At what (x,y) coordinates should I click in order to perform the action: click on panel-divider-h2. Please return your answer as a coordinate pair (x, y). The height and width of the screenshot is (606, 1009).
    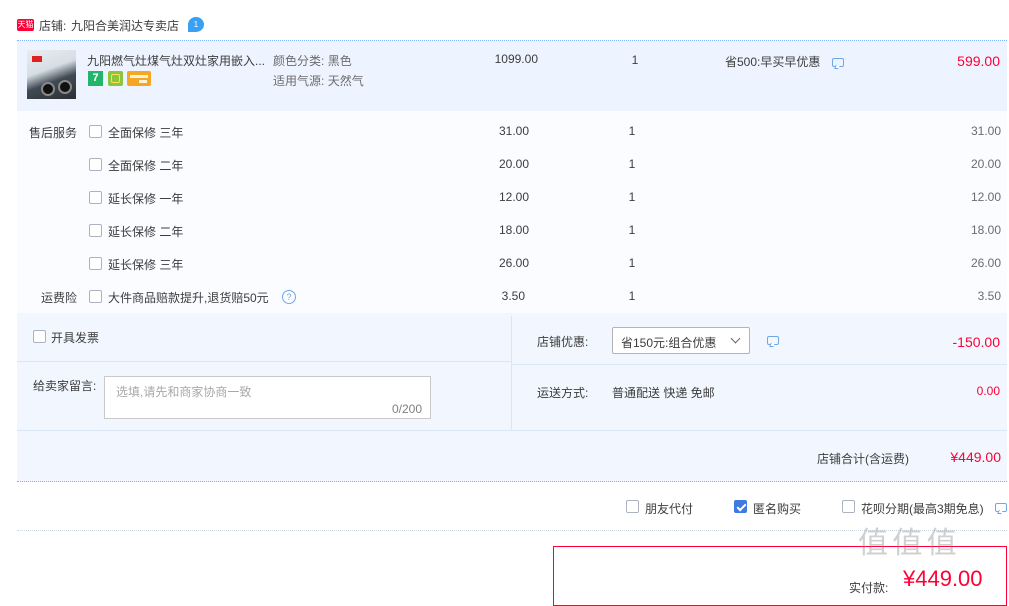
    Looking at the image, I should click on (512, 430).